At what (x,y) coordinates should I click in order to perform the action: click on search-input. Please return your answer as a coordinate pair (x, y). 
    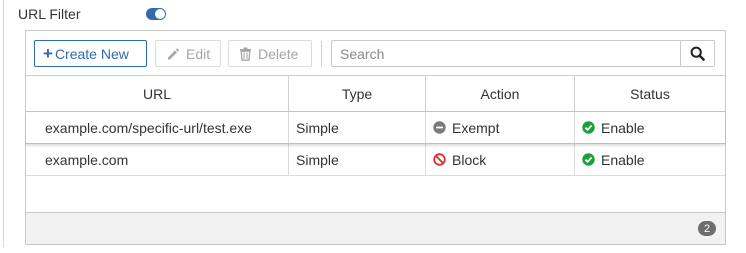
    Looking at the image, I should click on (506, 53).